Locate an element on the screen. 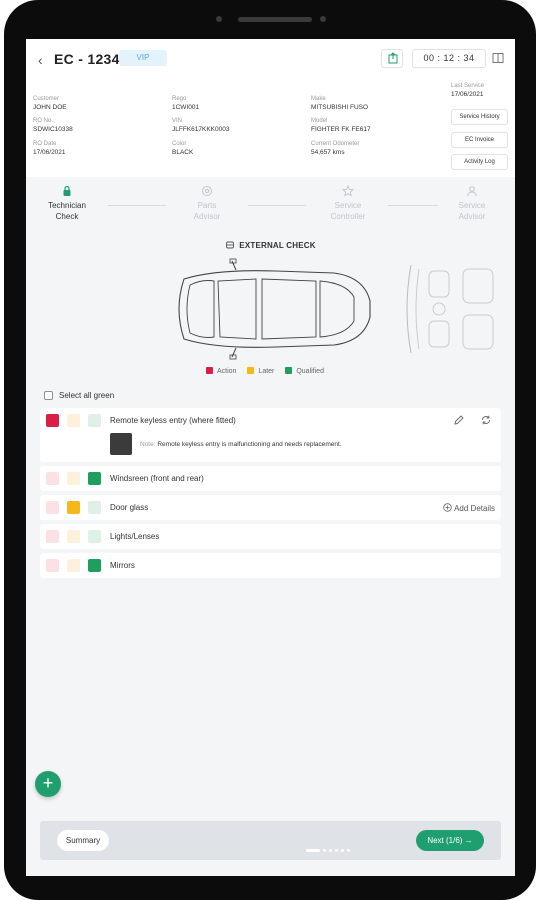 The height and width of the screenshot is (900, 540). vin-info: VIN JLFFK617KKK0003 is located at coordinates (200, 125).